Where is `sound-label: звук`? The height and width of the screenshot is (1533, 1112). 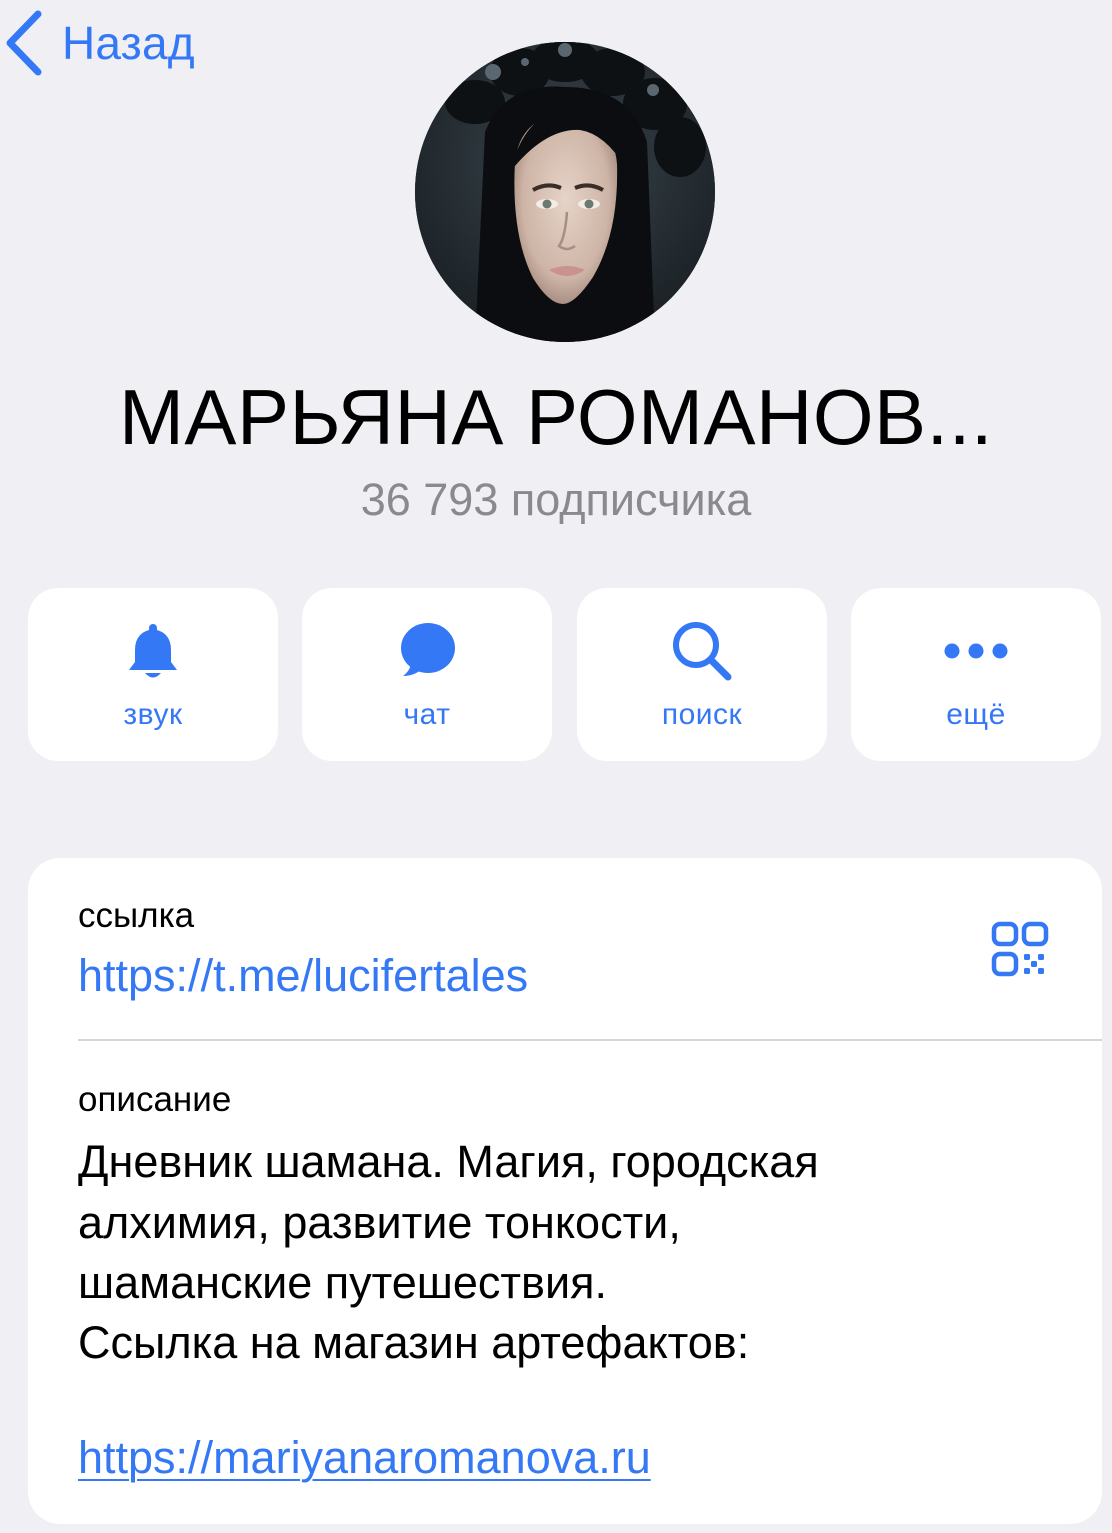 sound-label: звук is located at coordinates (153, 714).